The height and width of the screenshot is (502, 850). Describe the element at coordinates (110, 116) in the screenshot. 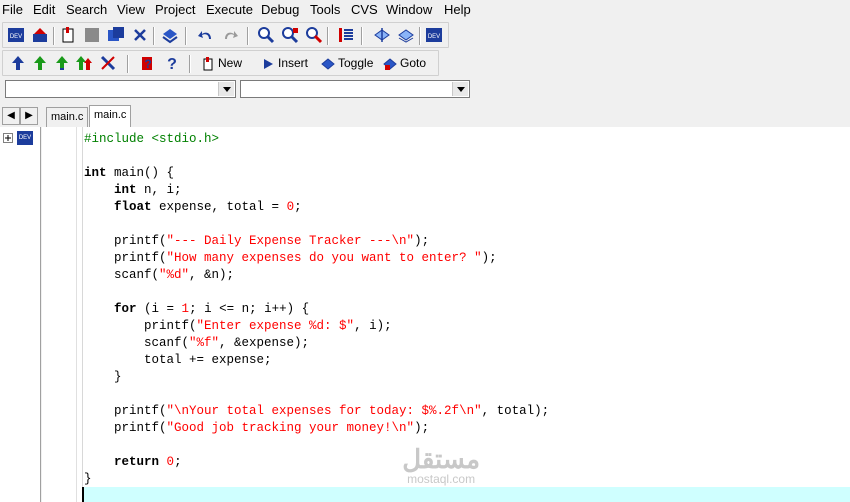

I see `tab-main-c-active: main.c` at that location.